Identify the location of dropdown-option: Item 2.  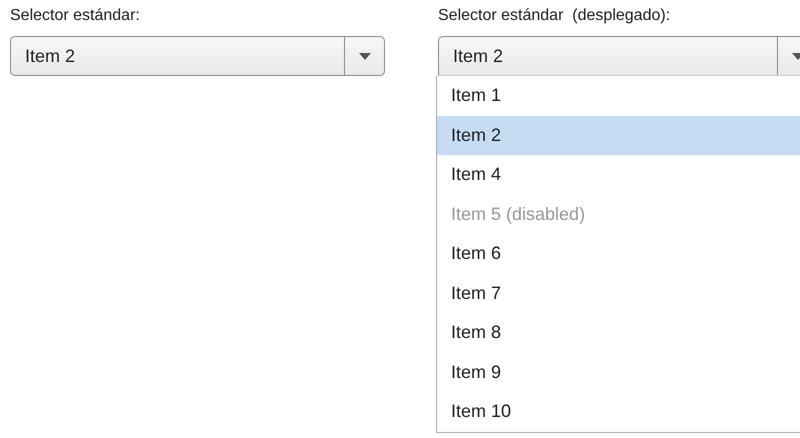
(618, 135).